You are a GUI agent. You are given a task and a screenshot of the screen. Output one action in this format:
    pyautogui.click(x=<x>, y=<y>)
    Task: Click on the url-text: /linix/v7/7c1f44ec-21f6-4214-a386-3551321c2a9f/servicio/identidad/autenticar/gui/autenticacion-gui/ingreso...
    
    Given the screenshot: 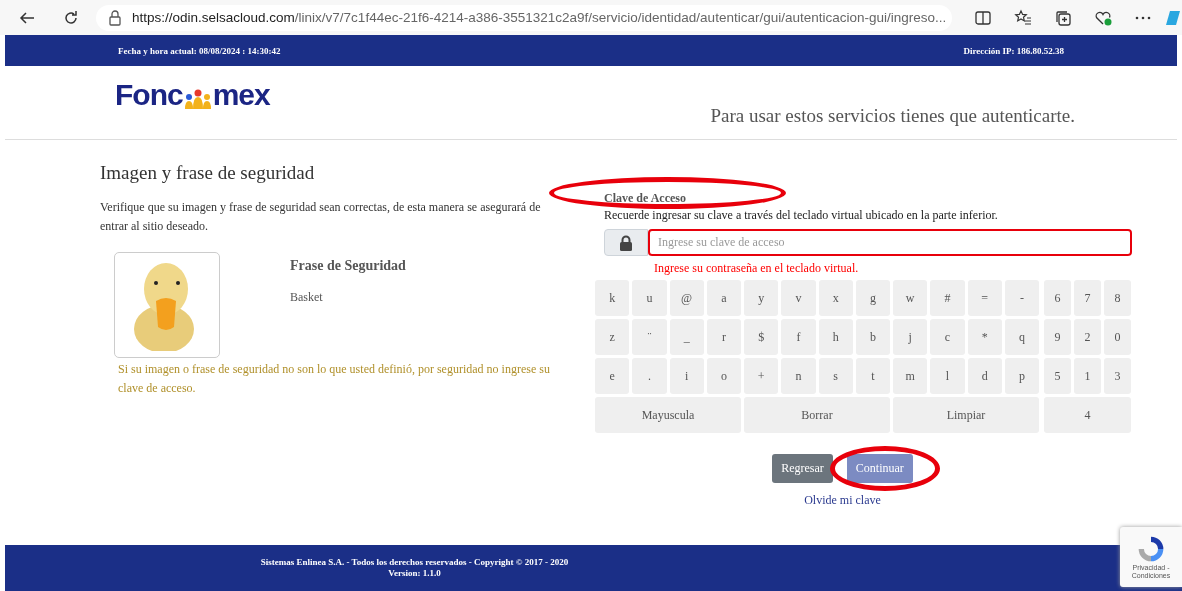 What is the action you would take?
    pyautogui.click(x=620, y=17)
    